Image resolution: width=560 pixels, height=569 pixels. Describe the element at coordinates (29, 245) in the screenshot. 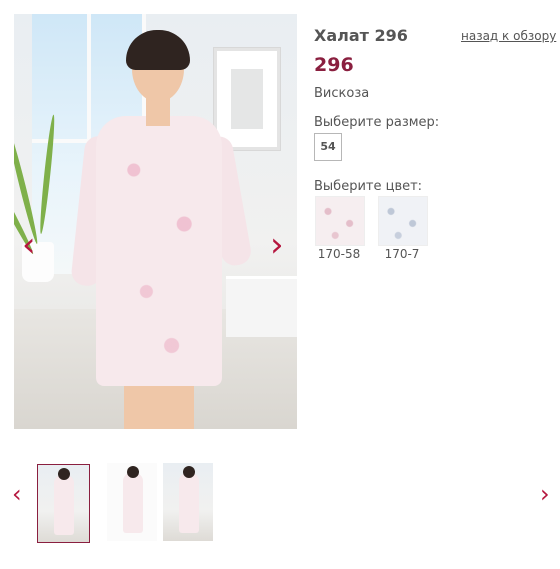

I see `main-prev-arrow-icon: ‹` at that location.